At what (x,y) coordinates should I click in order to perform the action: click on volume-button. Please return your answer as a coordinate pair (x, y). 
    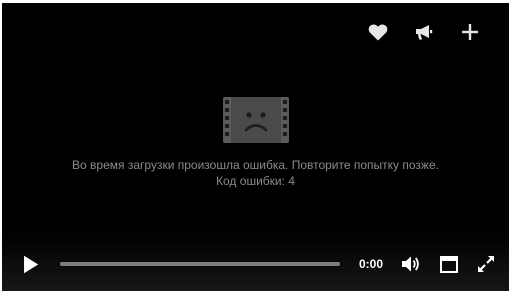
    Looking at the image, I should click on (411, 264).